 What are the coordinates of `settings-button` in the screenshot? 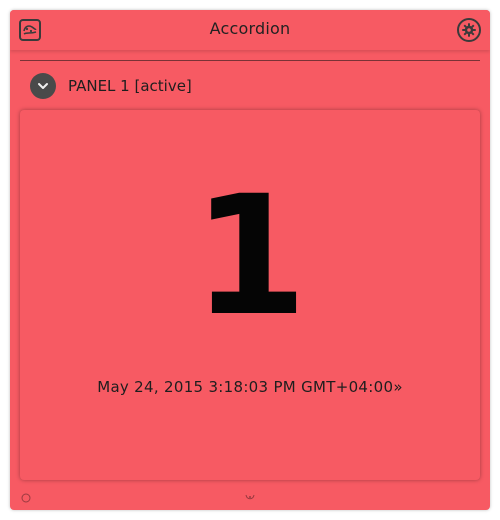 It's located at (469, 30).